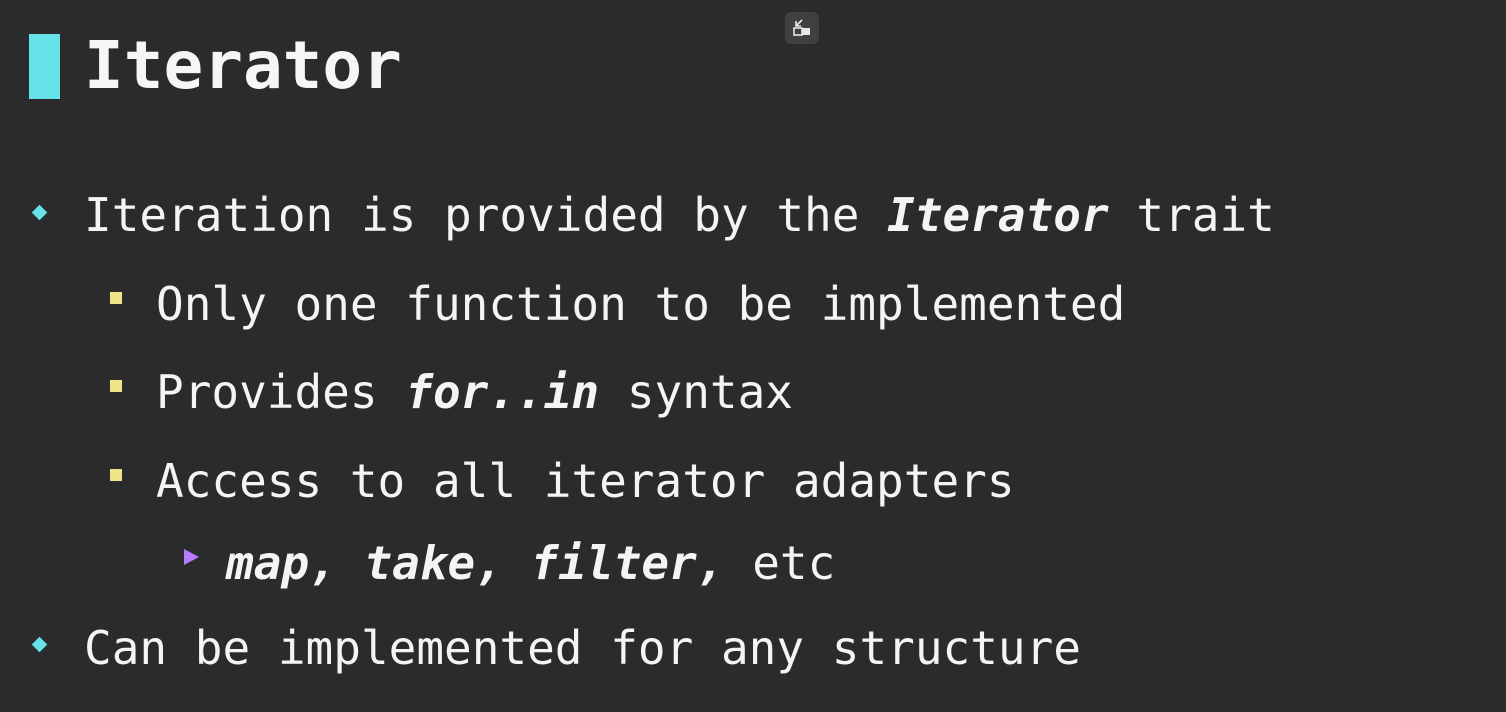 Image resolution: width=1506 pixels, height=712 pixels. What do you see at coordinates (44, 66) in the screenshot?
I see `title-accent-bar` at bounding box center [44, 66].